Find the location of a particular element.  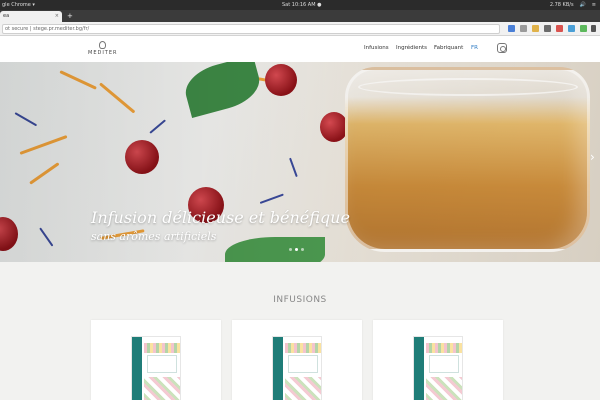

nav-infusions: Infusions is located at coordinates (376, 48).